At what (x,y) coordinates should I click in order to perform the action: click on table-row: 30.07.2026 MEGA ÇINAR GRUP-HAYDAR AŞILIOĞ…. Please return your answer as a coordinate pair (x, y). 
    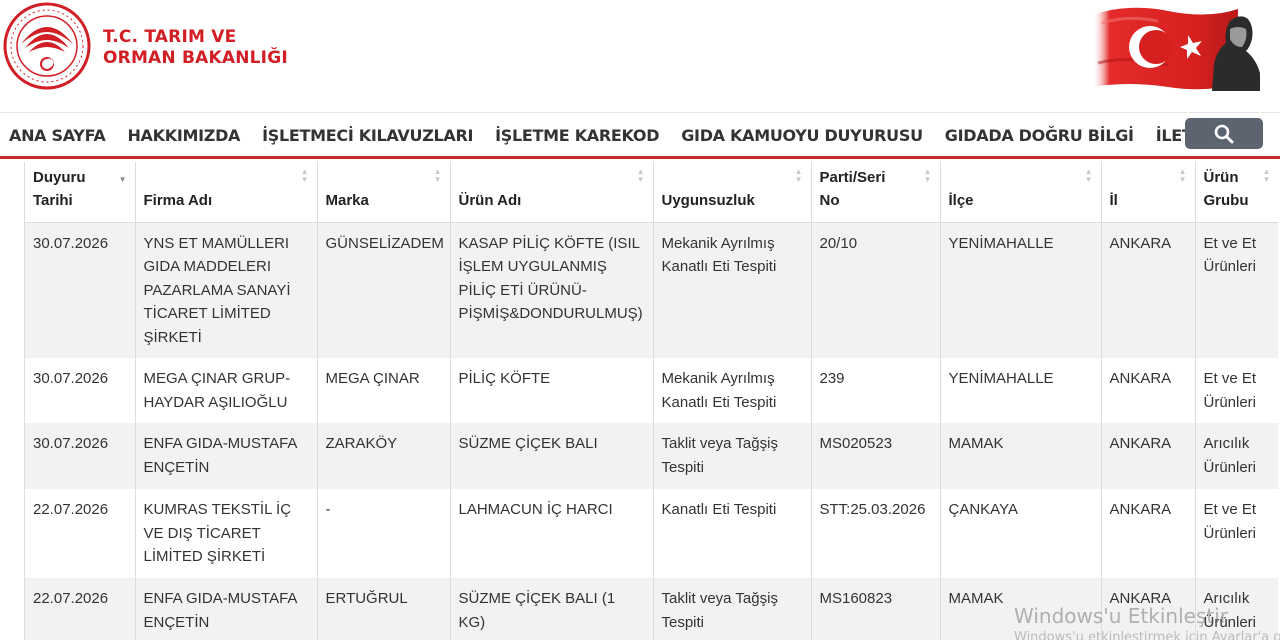
    Looking at the image, I should click on (651, 390).